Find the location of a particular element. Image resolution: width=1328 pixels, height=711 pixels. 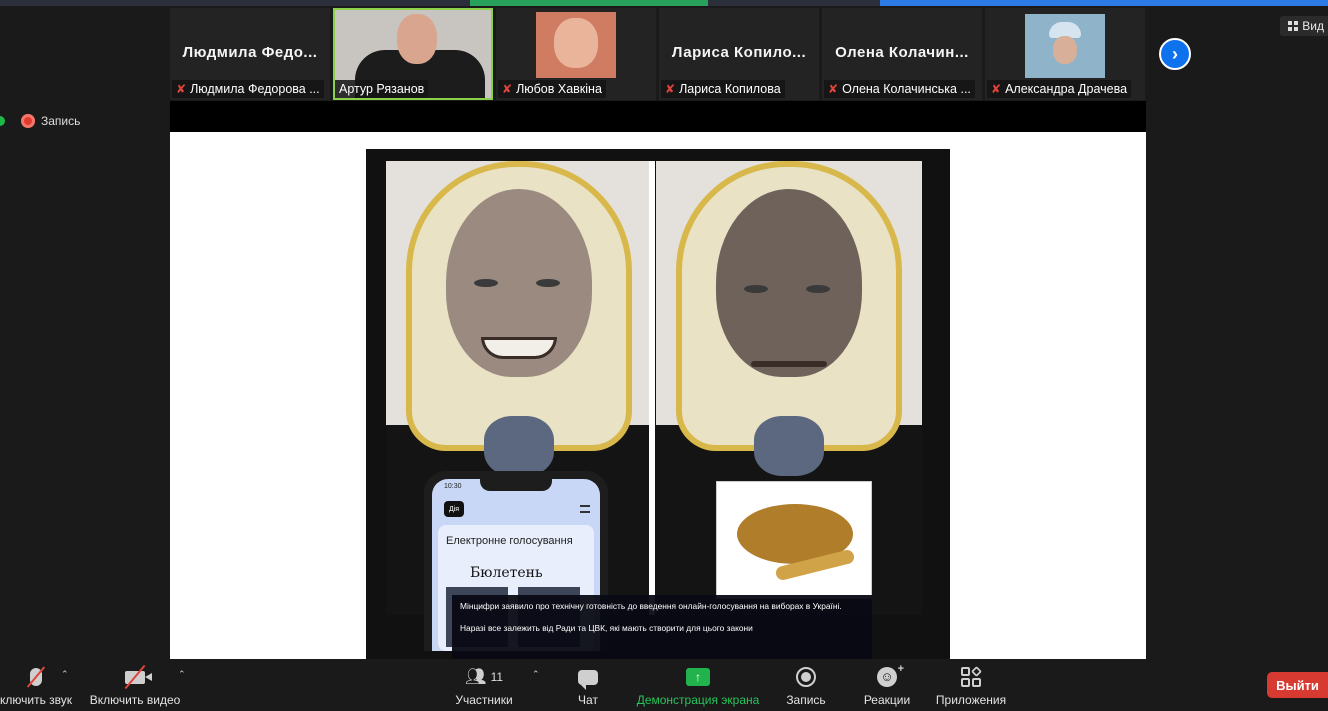

reactions-button: ☺ Реакции is located at coordinates (887, 684).